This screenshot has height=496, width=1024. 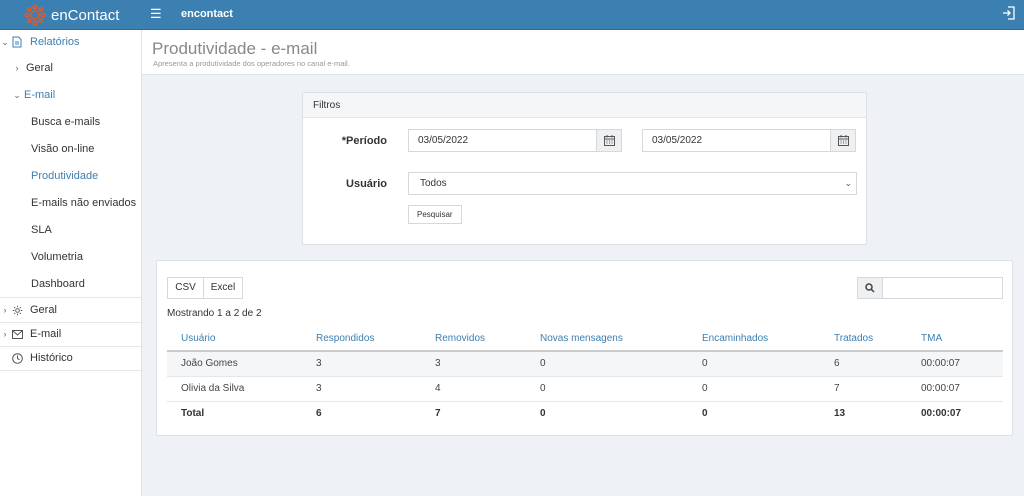 I want to click on clock-icon, so click(x=17, y=358).